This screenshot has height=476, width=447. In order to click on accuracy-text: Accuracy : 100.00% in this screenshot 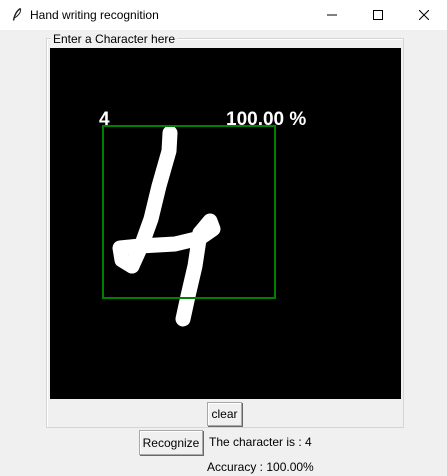, I will do `click(260, 467)`.